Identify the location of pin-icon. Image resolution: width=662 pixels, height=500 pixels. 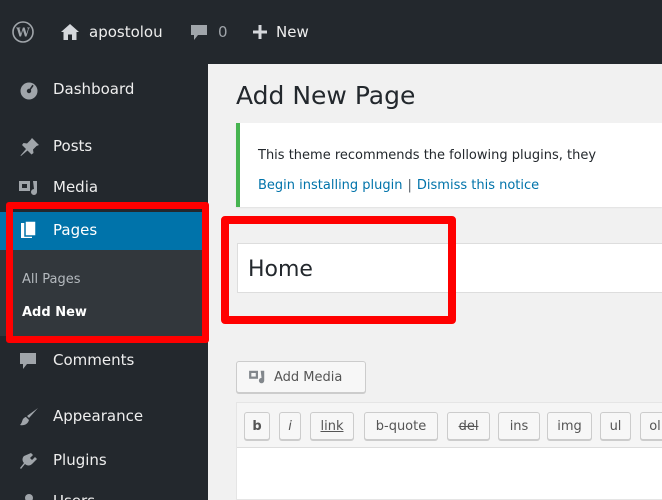
(29, 147).